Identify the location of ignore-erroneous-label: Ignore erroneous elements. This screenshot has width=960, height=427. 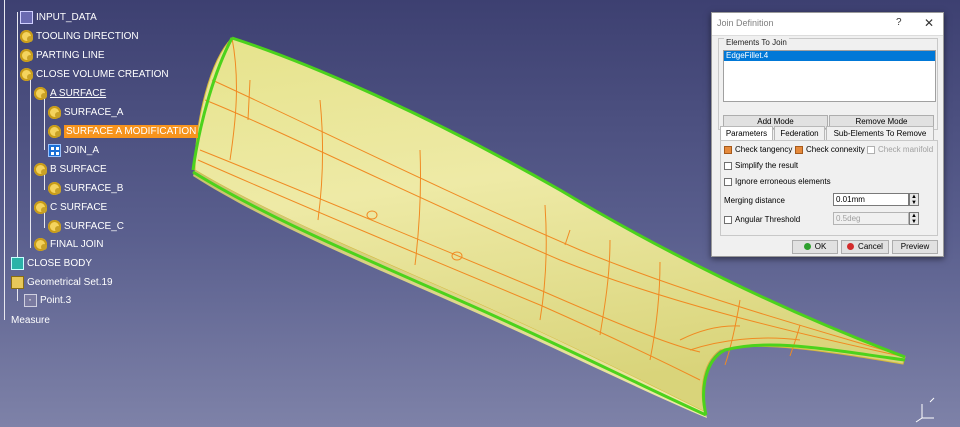
(783, 181).